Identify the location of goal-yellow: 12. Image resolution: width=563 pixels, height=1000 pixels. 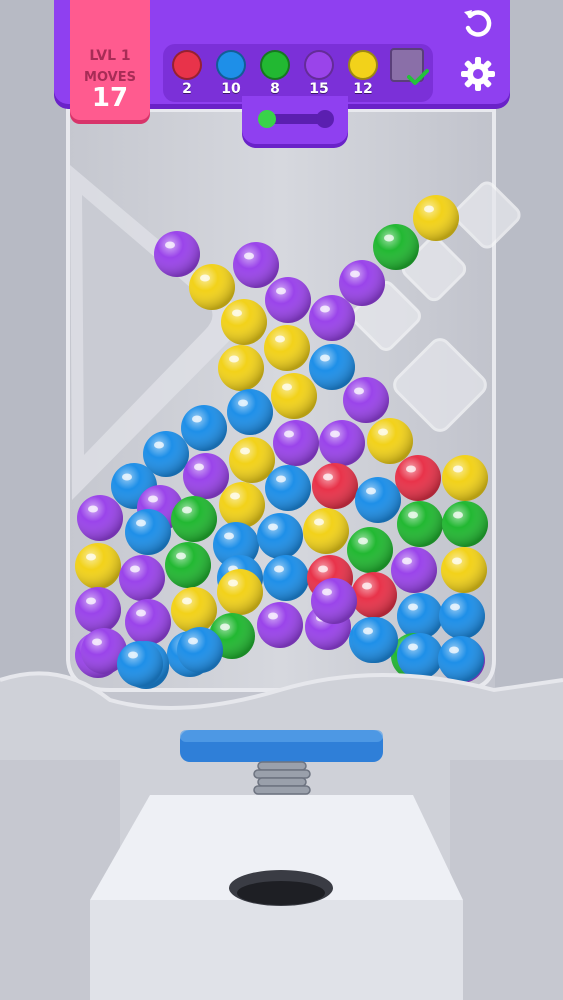
(363, 73).